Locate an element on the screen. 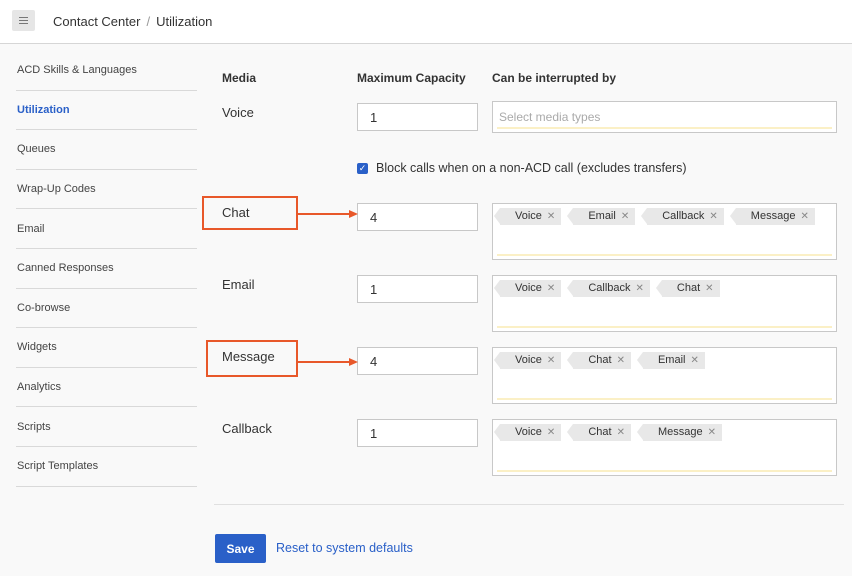 The image size is (852, 576). save-button: Save is located at coordinates (240, 548).